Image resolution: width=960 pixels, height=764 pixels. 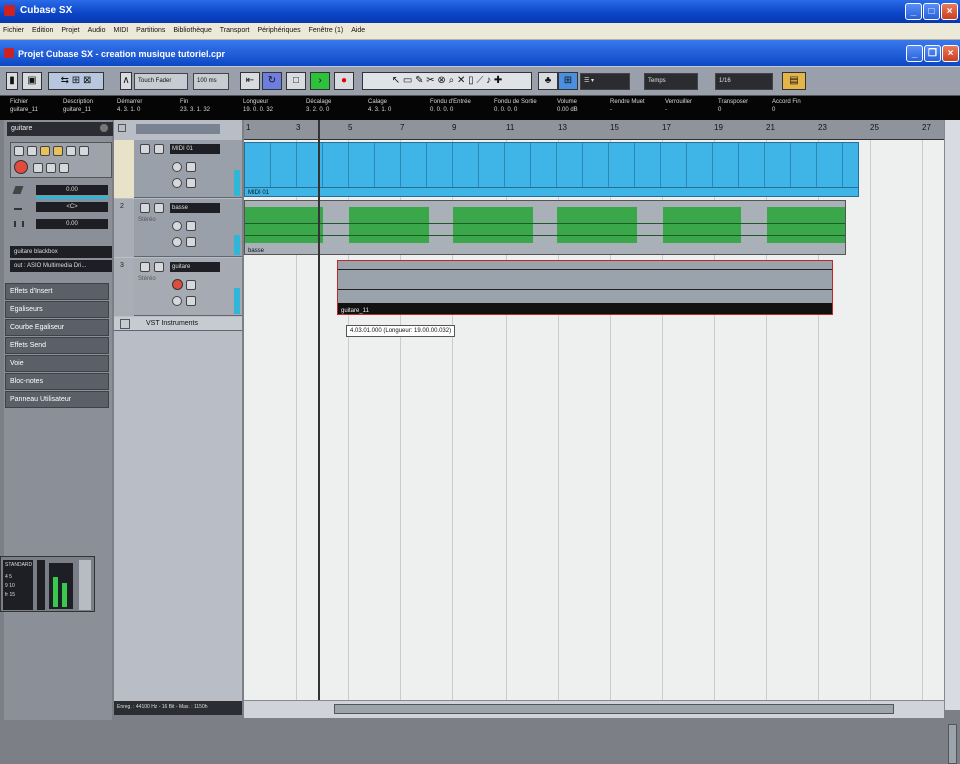 I want to click on maximize-button: □, so click(x=931, y=11).